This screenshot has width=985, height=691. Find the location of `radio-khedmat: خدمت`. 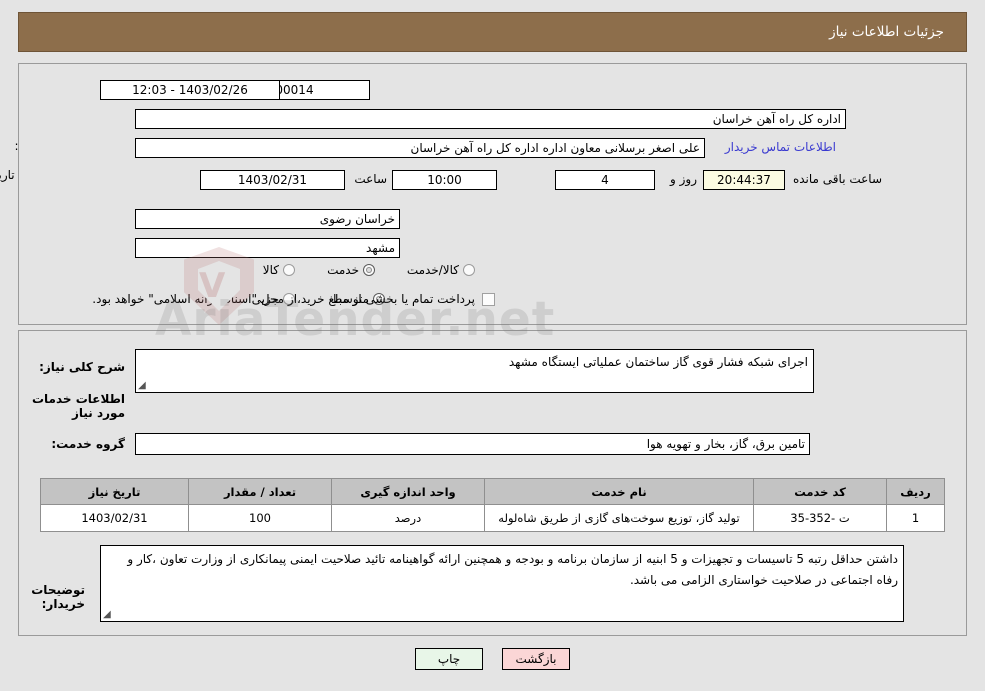

radio-khedmat: خدمت is located at coordinates (349, 270).